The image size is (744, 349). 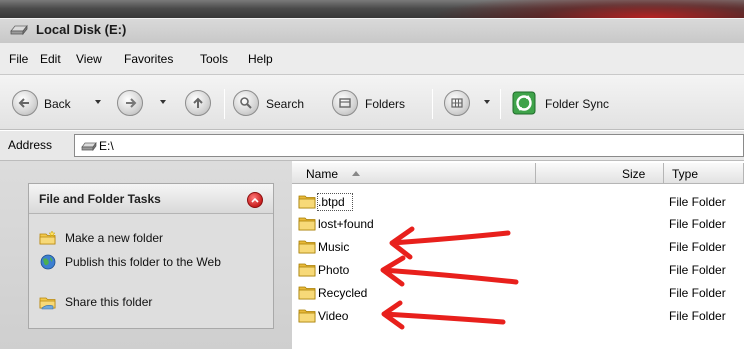 I want to click on column-header-type: Type, so click(x=704, y=173).